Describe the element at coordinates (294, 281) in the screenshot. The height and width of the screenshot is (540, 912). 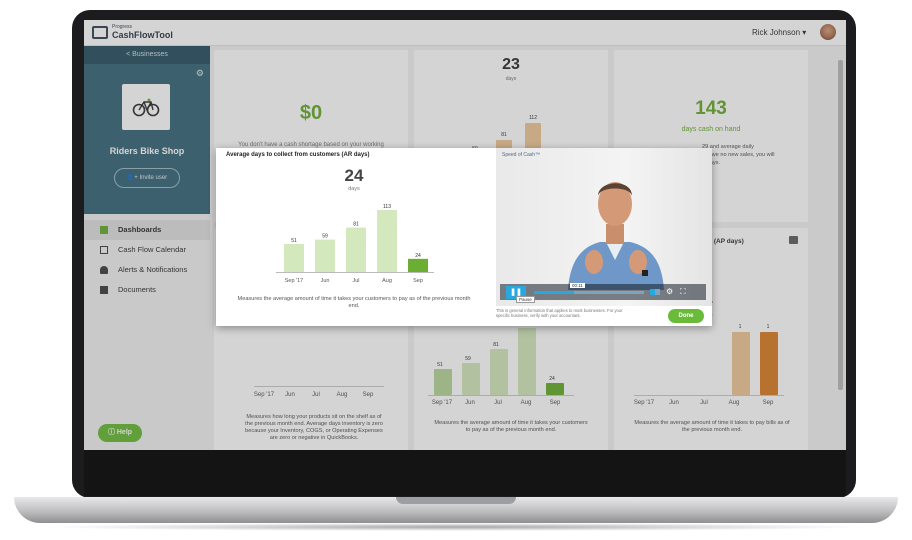
I see `tick-label: Sep '17` at that location.